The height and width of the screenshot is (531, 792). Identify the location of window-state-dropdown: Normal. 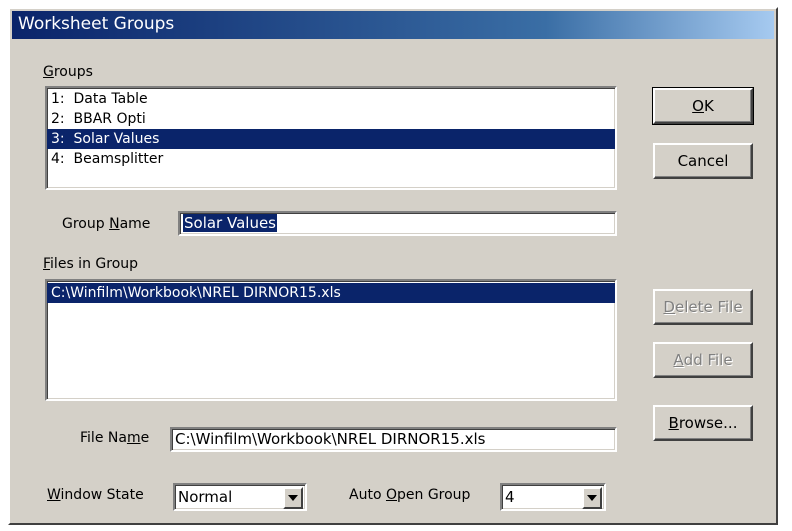
(240, 497).